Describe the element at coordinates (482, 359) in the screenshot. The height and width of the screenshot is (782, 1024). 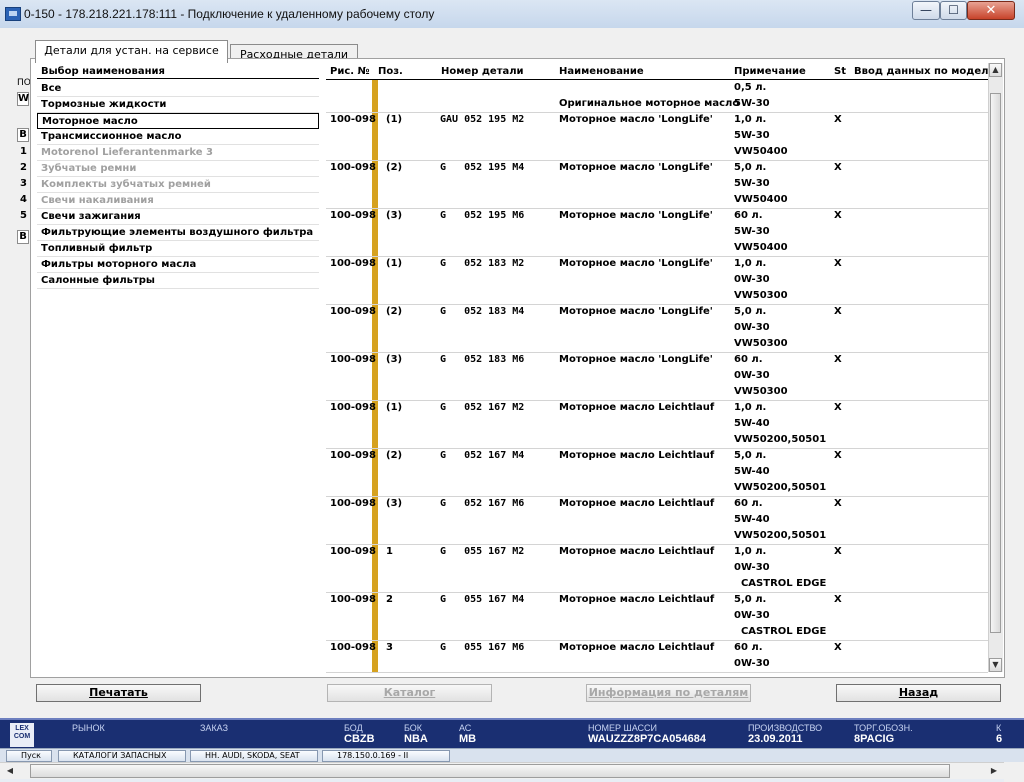
I see `cell-part-number: G 052 183 M6` at that location.